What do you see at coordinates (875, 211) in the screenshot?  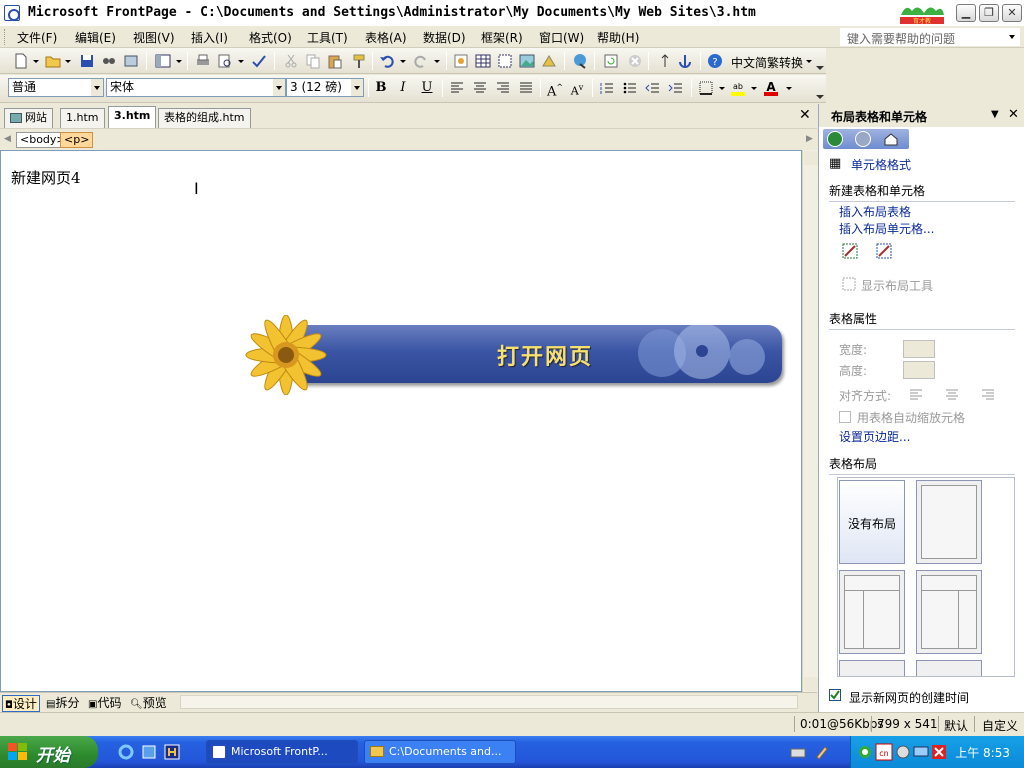 I see `insert-layout-table-link: 插入布局表格` at bounding box center [875, 211].